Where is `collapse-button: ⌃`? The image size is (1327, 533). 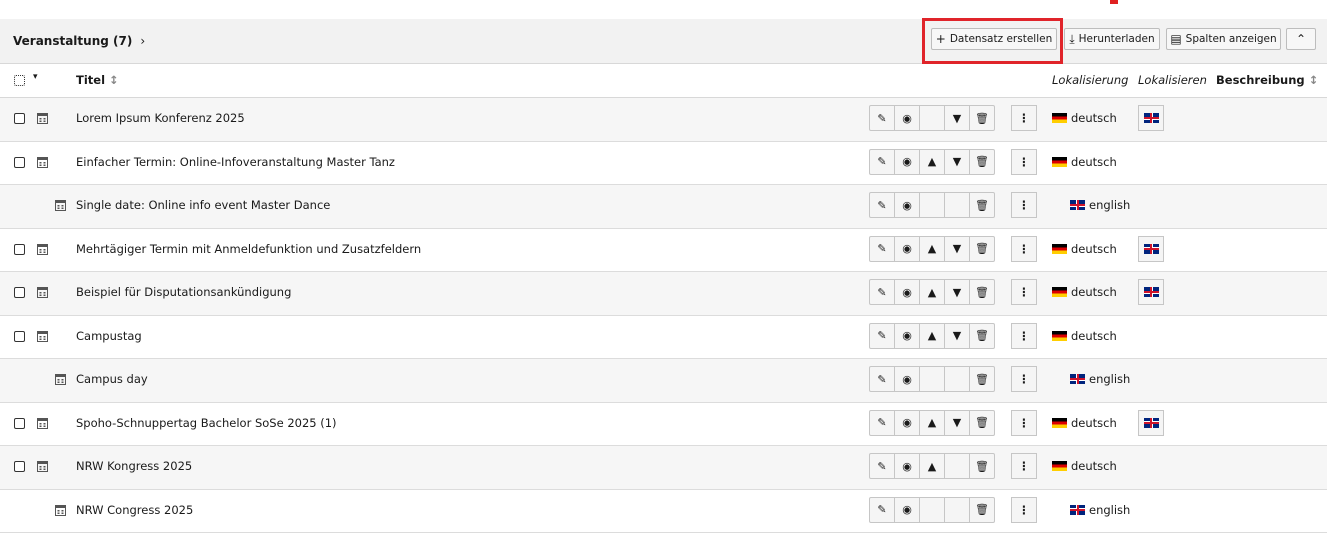 collapse-button: ⌃ is located at coordinates (1301, 39).